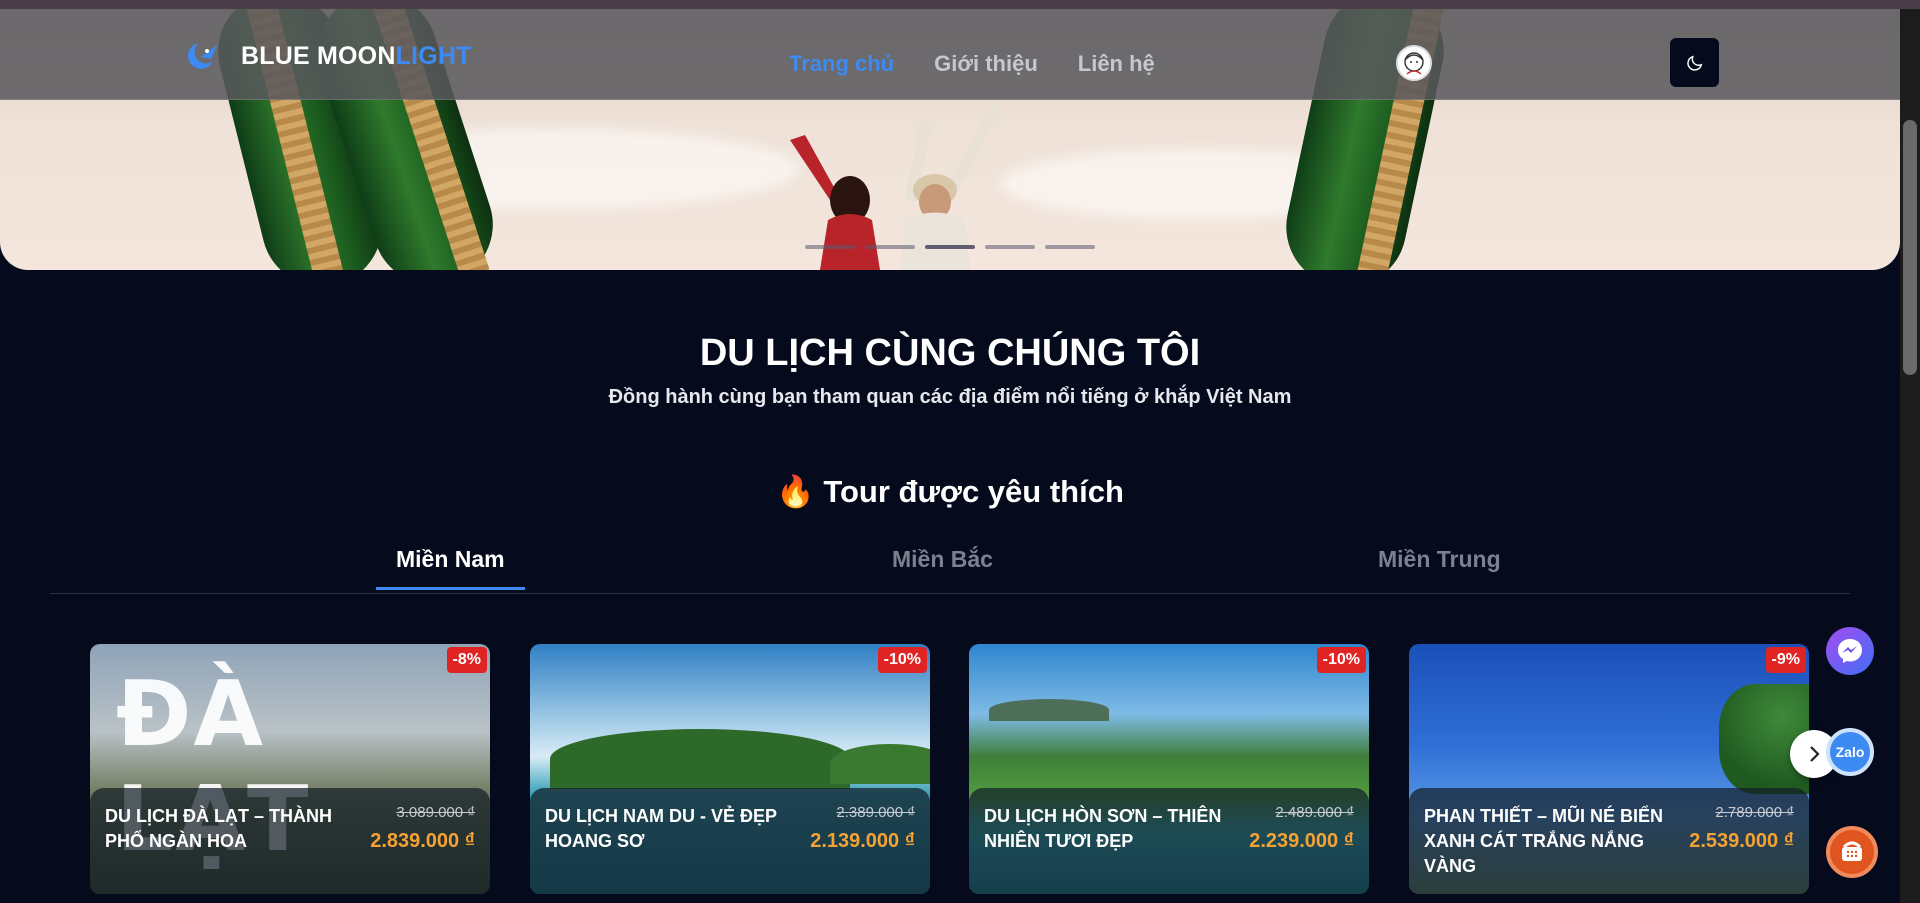 The image size is (1920, 903). Describe the element at coordinates (1314, 812) in the screenshot. I see `tour-old-price: 2.489.000 ₫` at that location.